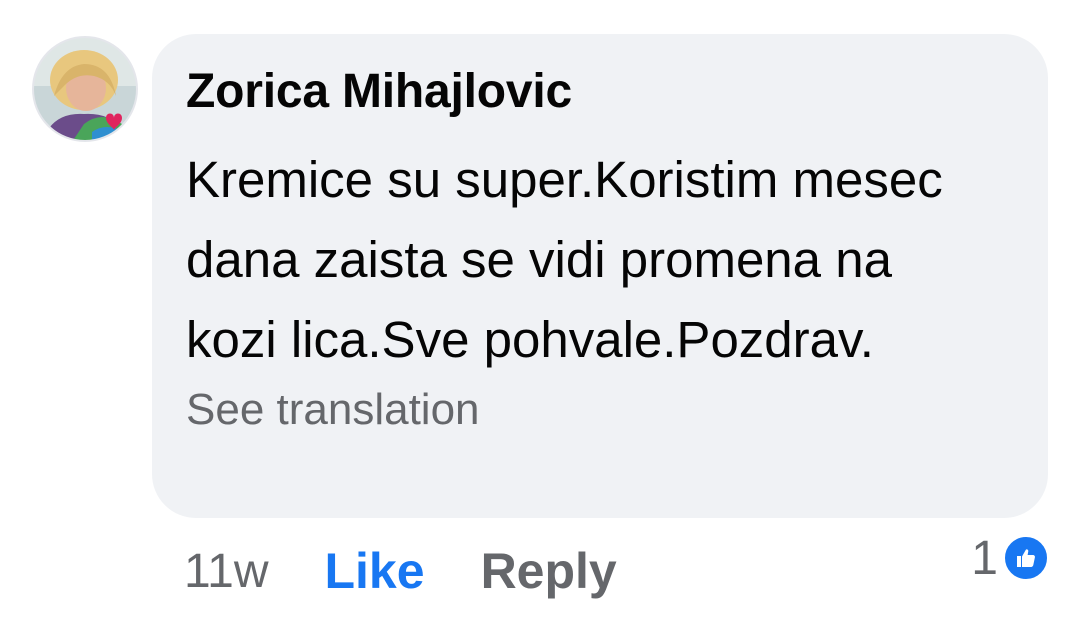 The image size is (1080, 634). I want to click on comment-timestamp: 11w, so click(226, 571).